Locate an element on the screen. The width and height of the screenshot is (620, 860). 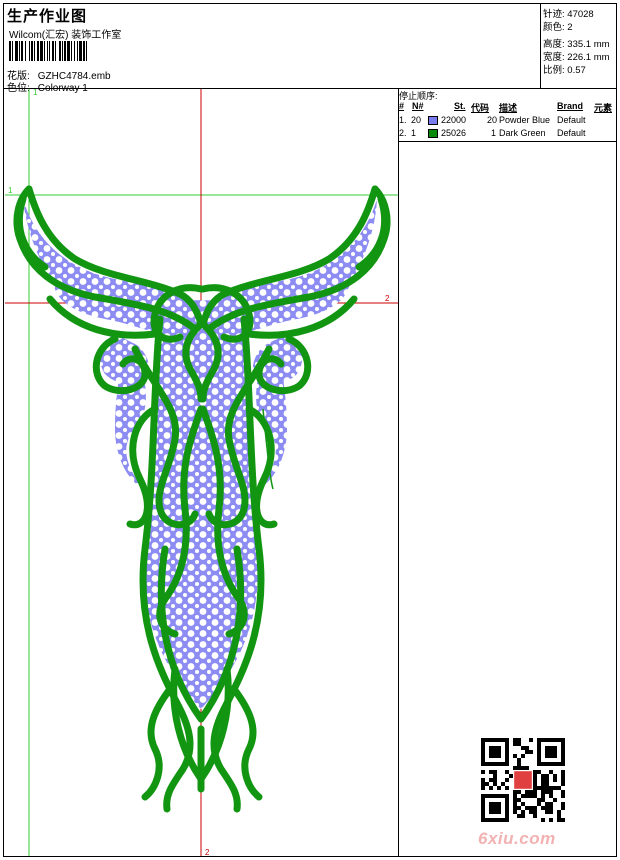
qr-logo-stamp is located at coordinates (523, 780).